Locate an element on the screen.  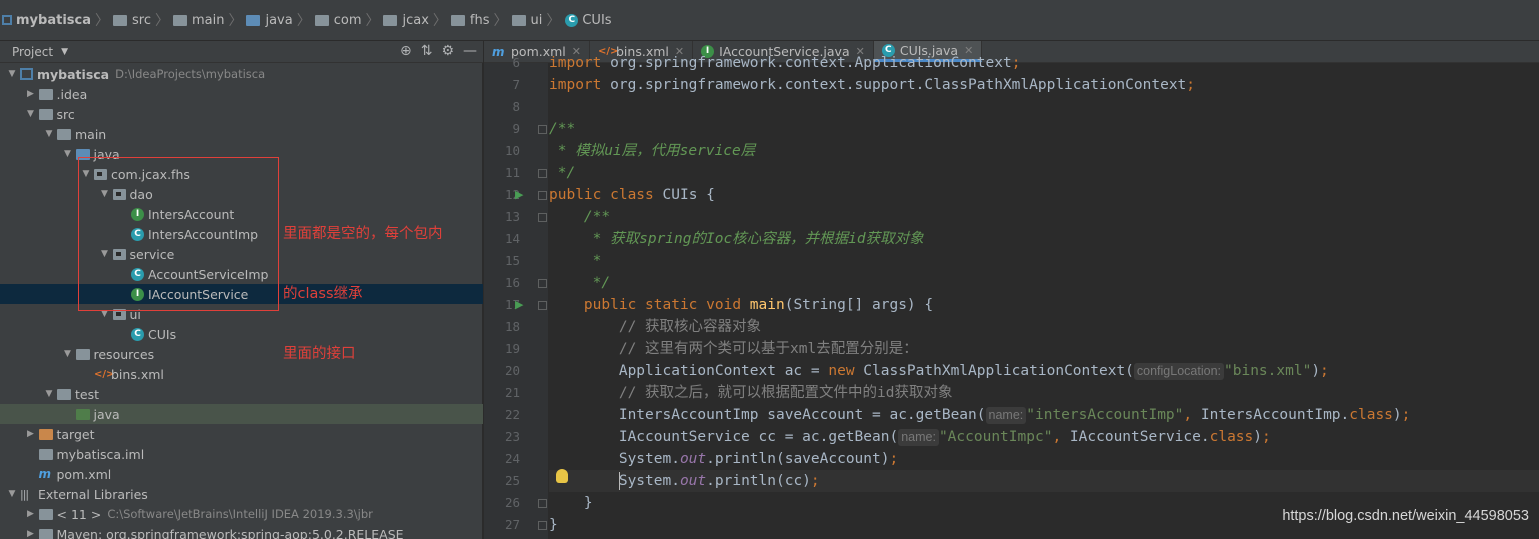
breadcrumb-item: jcax 〉 is located at coordinates (413, 20).